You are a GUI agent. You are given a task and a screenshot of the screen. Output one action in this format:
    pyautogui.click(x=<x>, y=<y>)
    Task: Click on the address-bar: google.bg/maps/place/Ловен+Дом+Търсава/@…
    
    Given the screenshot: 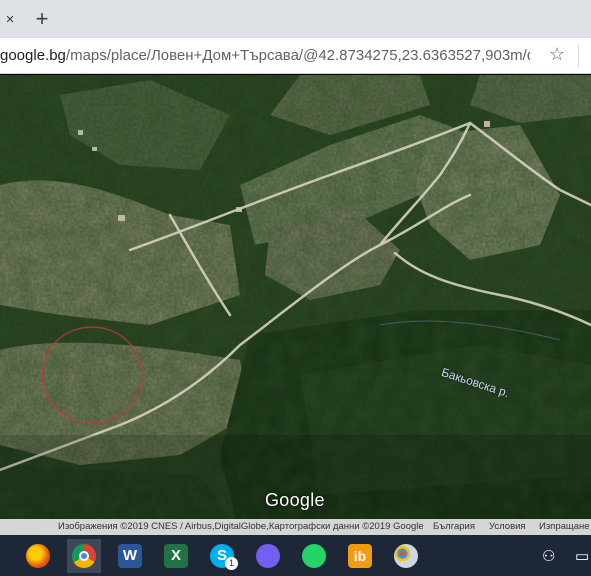 What is the action you would take?
    pyautogui.click(x=265, y=55)
    